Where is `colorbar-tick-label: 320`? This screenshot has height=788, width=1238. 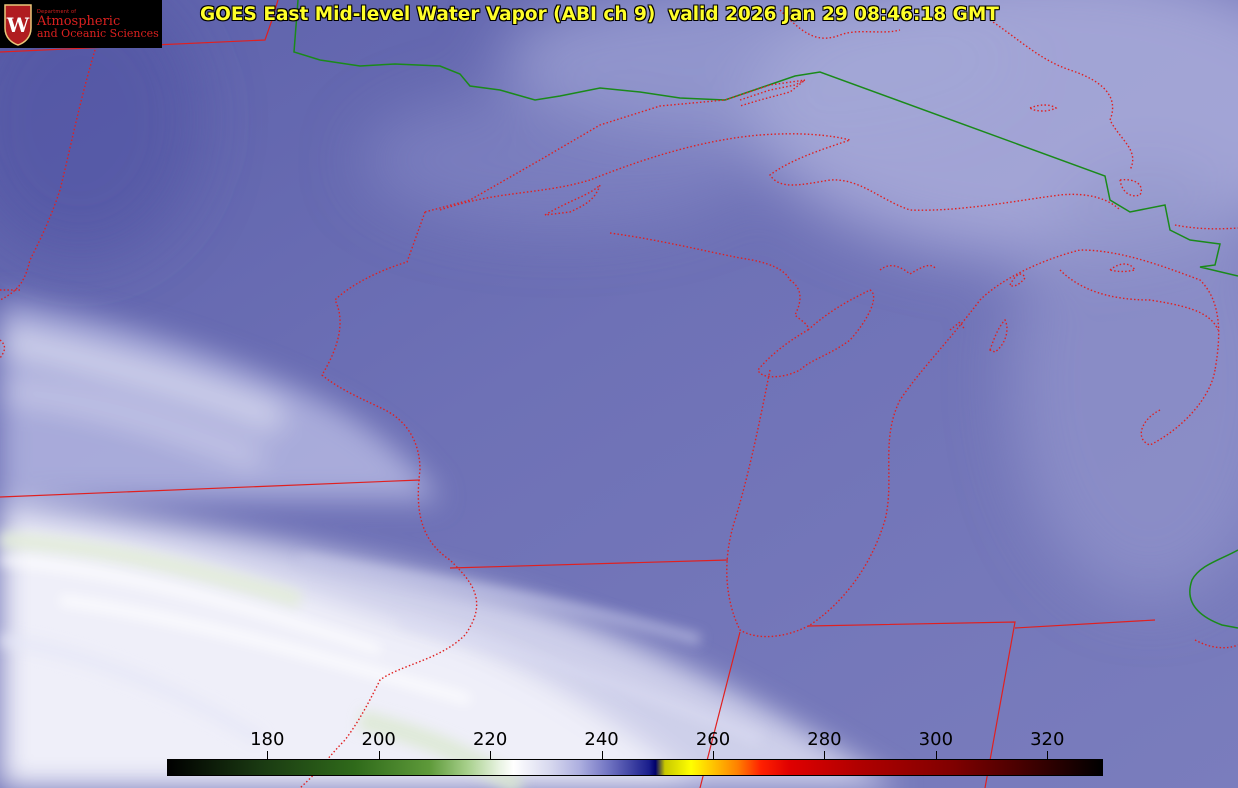
colorbar-tick-label: 320 is located at coordinates (1047, 739).